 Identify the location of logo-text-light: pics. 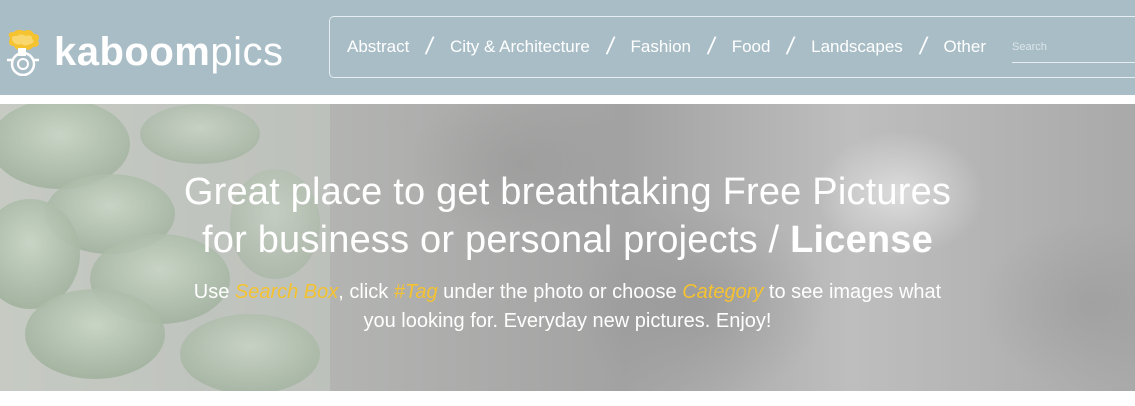
(247, 52).